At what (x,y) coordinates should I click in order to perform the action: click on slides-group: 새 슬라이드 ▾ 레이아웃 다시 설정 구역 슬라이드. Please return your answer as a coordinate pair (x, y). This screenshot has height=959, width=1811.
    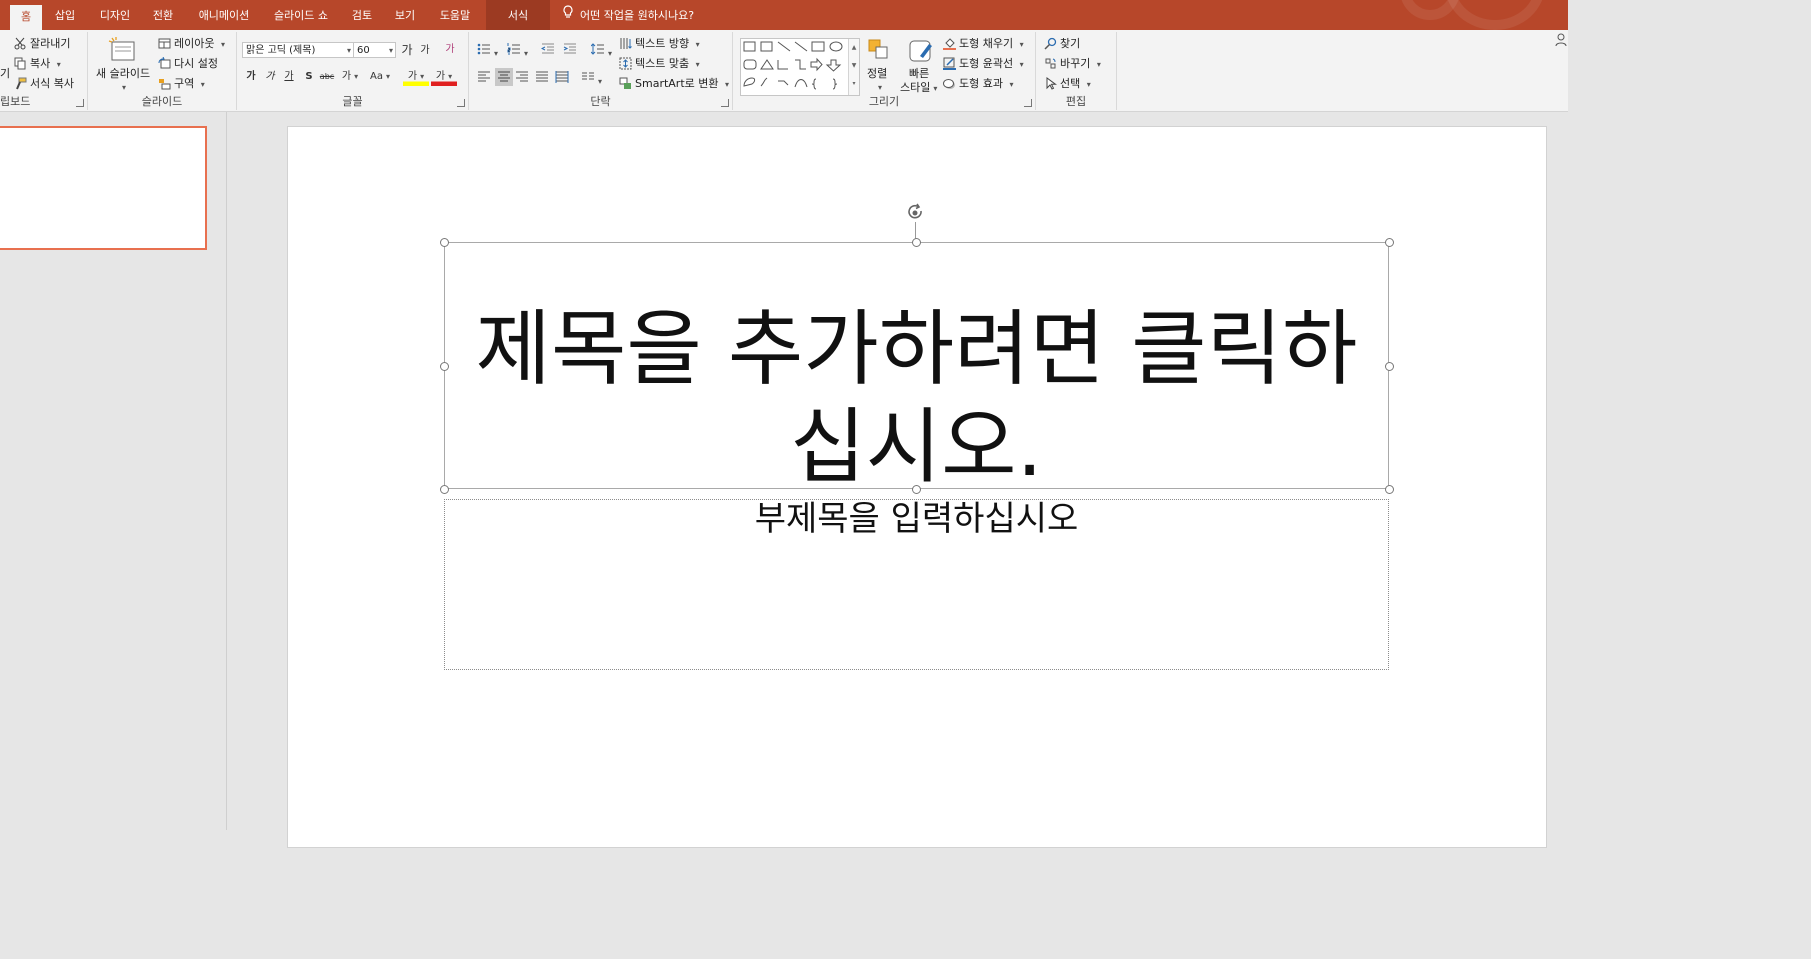
    Looking at the image, I should click on (162, 71).